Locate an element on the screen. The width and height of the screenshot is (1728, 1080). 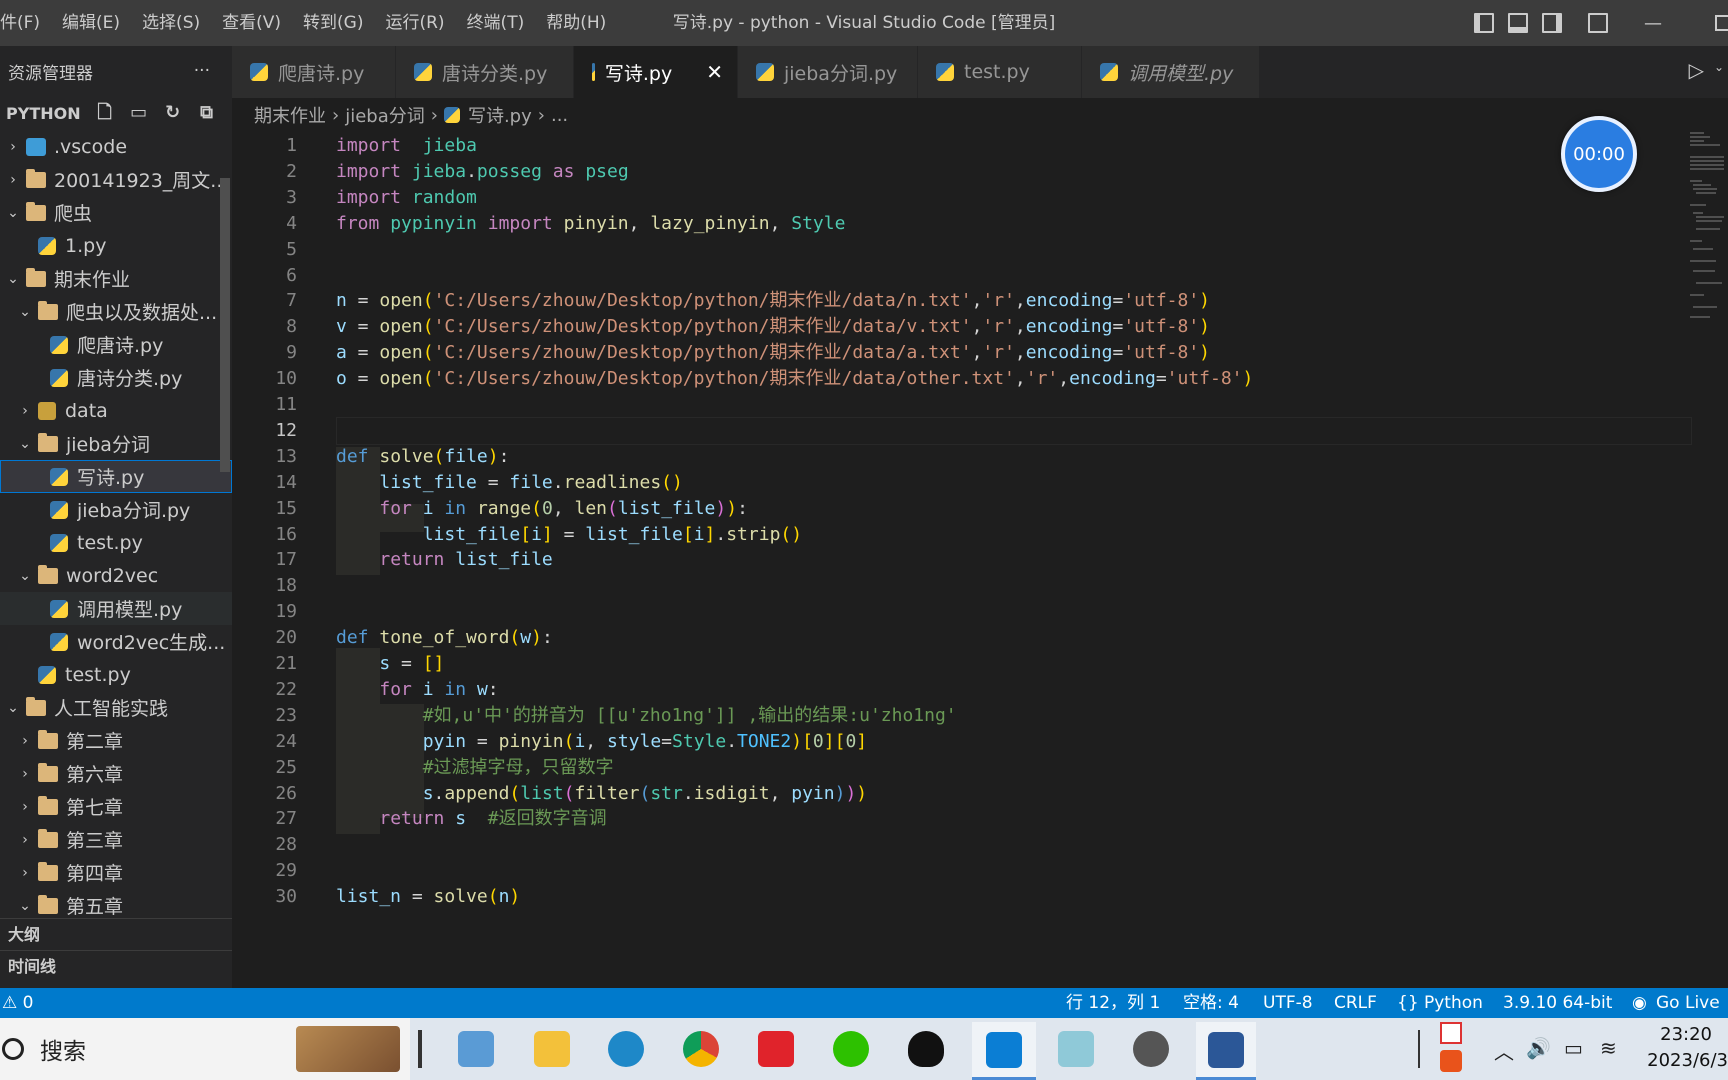
problems-indicator: ⚠ 0 is located at coordinates (17, 1003).